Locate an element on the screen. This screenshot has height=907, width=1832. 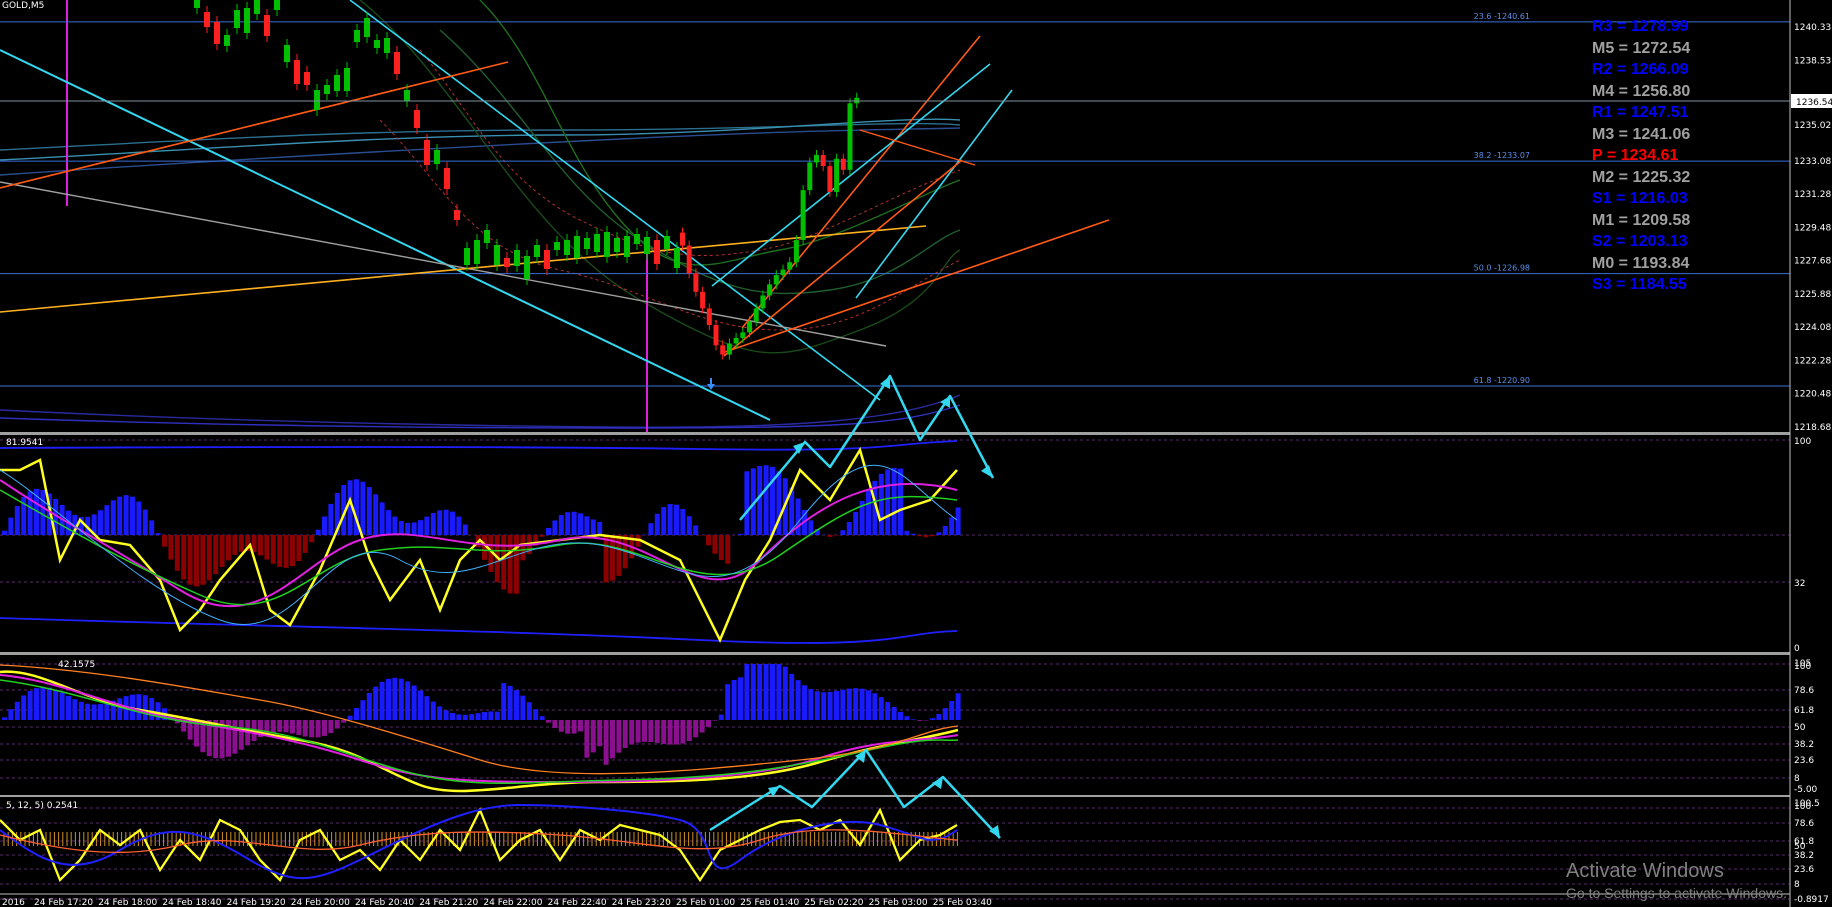
indicator-2-axis-label: 50 is located at coordinates (1800, 728).